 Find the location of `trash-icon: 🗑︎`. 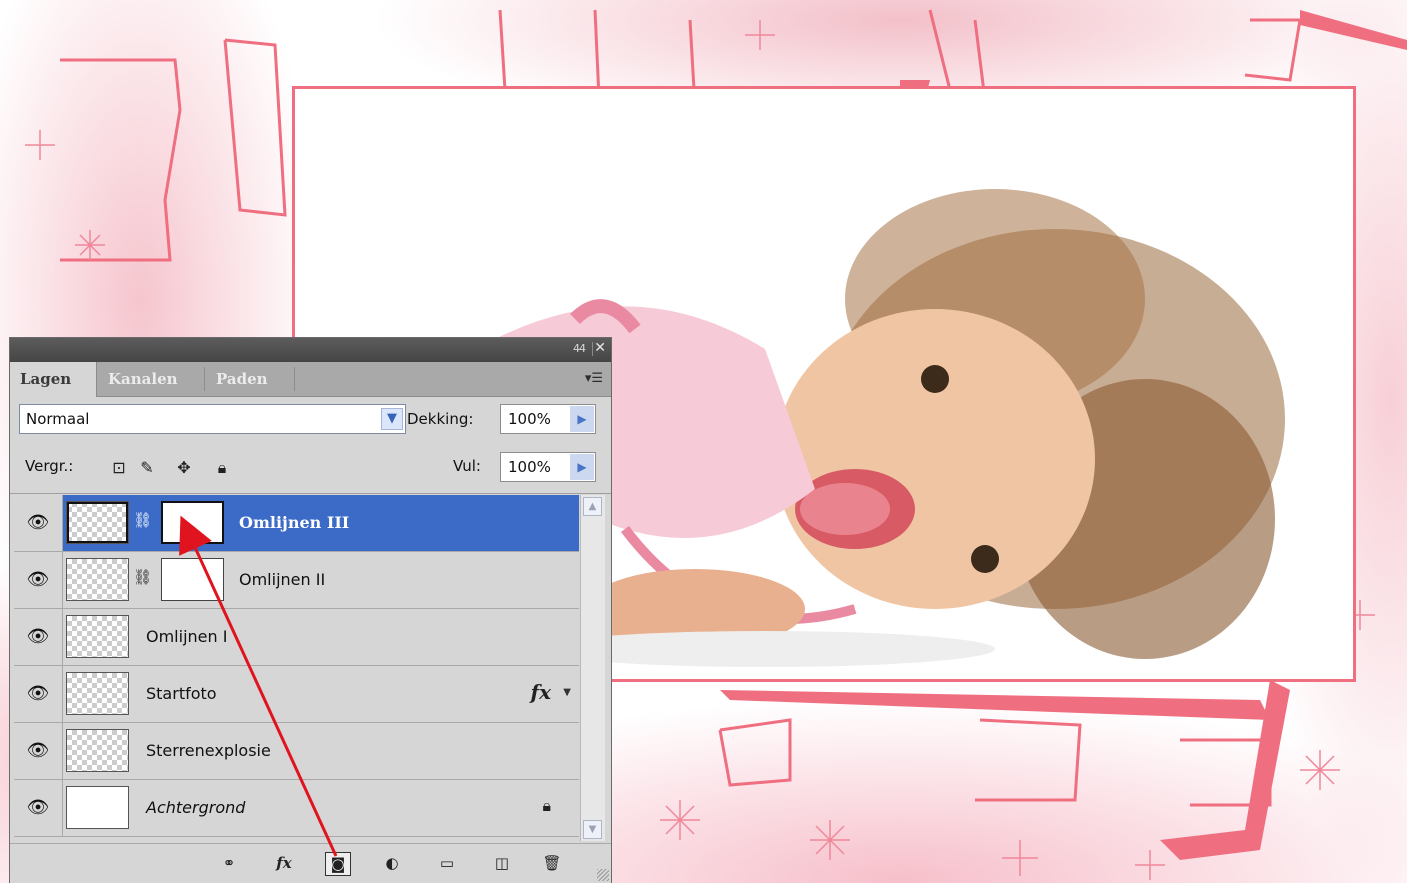

trash-icon: 🗑︎ is located at coordinates (552, 863).